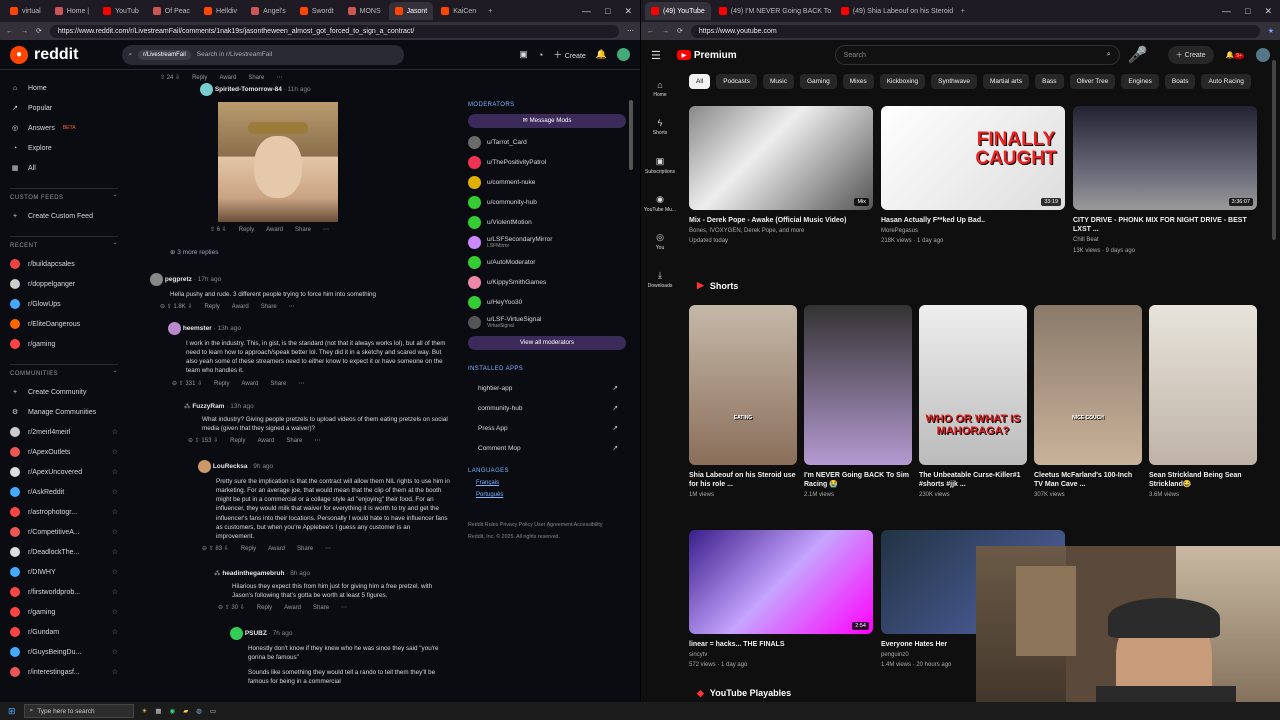  I want to click on comment-image, so click(278, 162).